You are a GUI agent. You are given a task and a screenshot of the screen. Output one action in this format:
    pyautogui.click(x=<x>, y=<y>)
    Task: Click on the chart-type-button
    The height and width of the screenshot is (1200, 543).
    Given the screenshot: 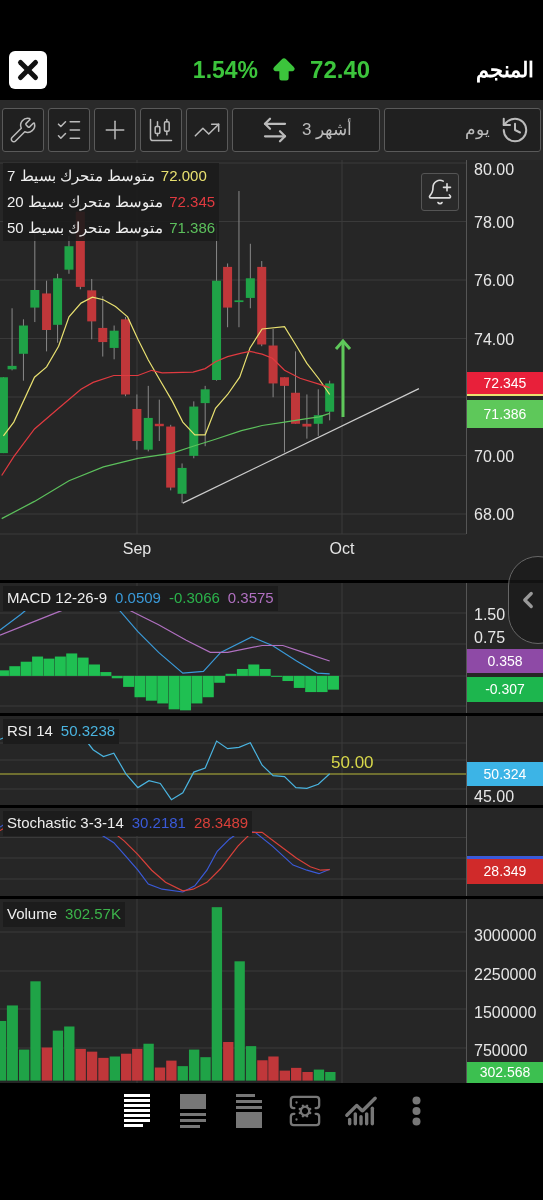 What is the action you would take?
    pyautogui.click(x=161, y=130)
    